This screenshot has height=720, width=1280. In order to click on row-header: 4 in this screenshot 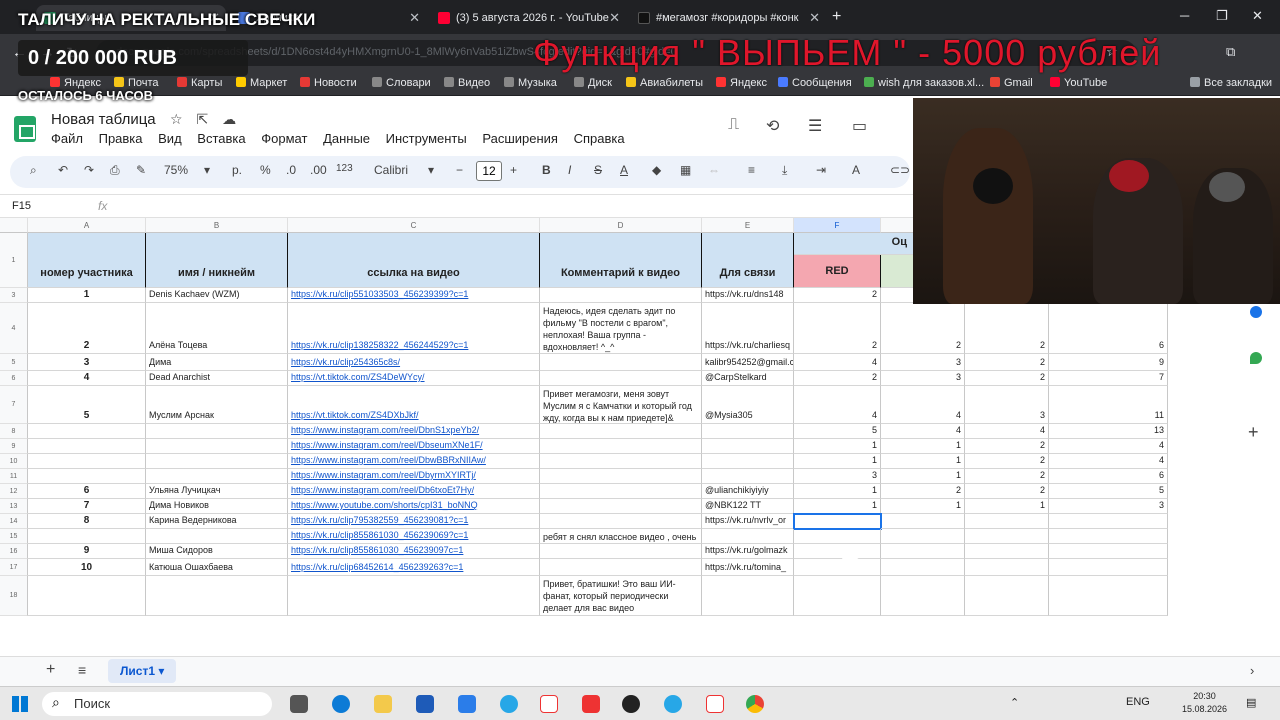, I will do `click(14, 328)`.